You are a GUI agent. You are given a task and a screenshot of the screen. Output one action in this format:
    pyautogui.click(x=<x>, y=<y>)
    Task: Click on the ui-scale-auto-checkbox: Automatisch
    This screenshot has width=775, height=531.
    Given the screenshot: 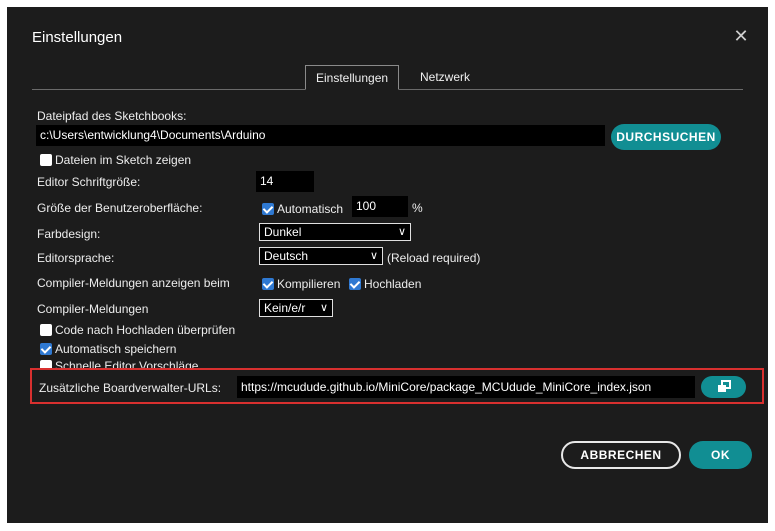 What is the action you would take?
    pyautogui.click(x=302, y=208)
    